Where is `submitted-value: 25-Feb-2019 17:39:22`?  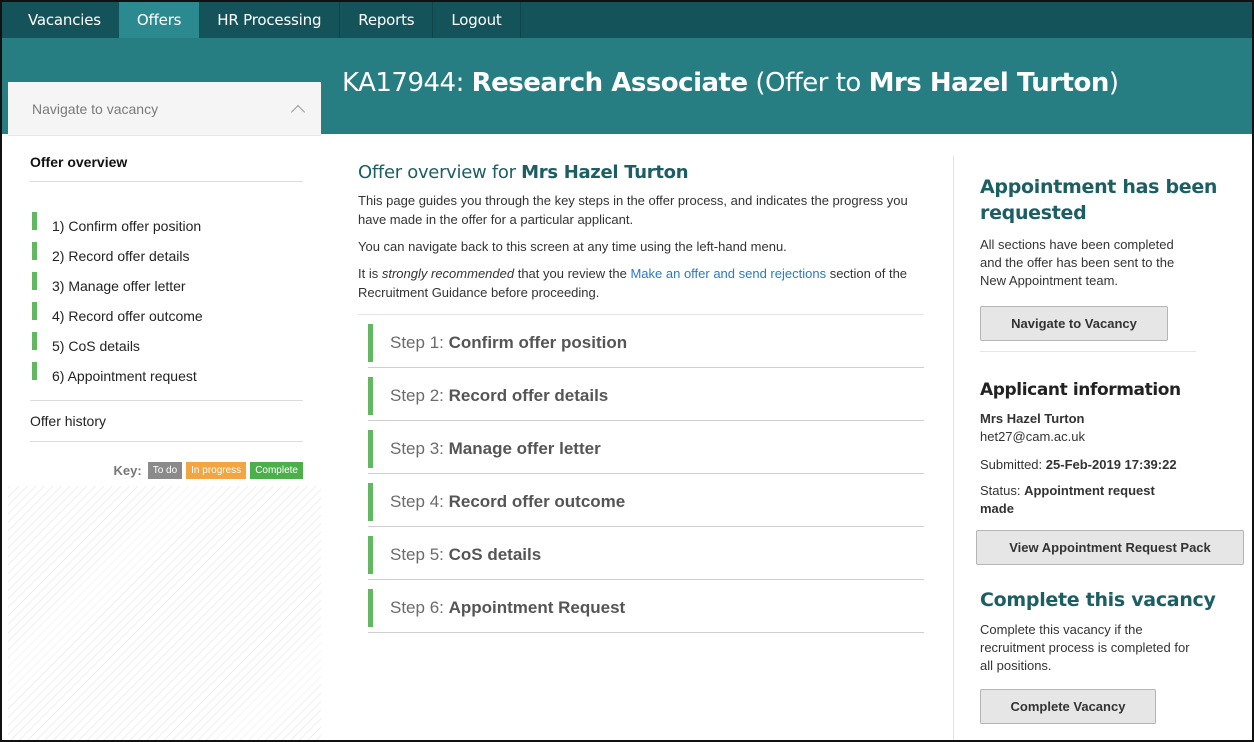
submitted-value: 25-Feb-2019 17:39:22 is located at coordinates (1111, 464).